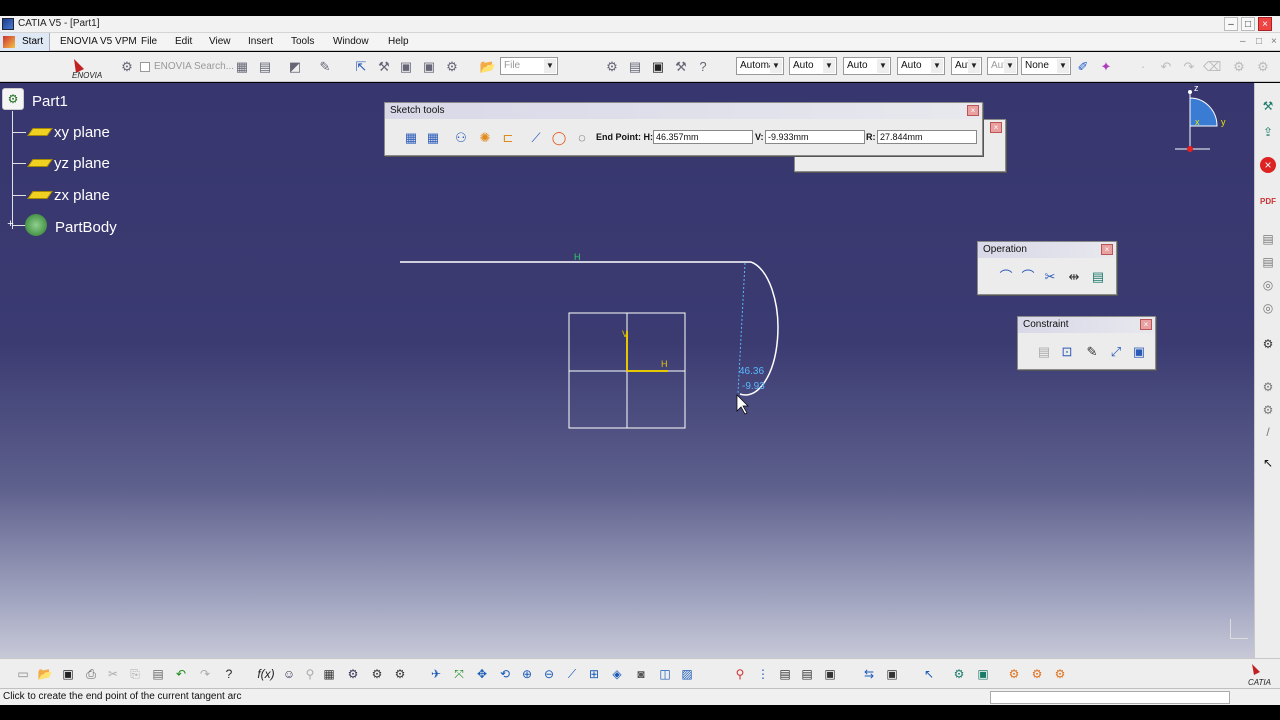  Describe the element at coordinates (1190, 92) in the screenshot. I see `compass-top` at that location.